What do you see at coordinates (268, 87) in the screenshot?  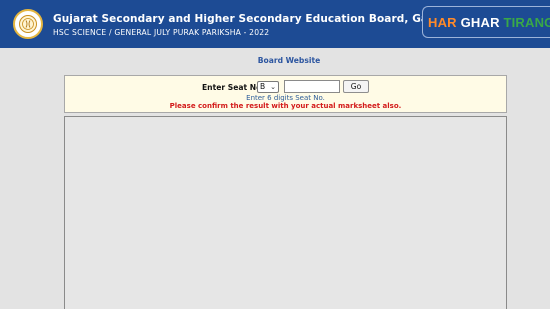 I see `seat-series-select: B ⌄` at bounding box center [268, 87].